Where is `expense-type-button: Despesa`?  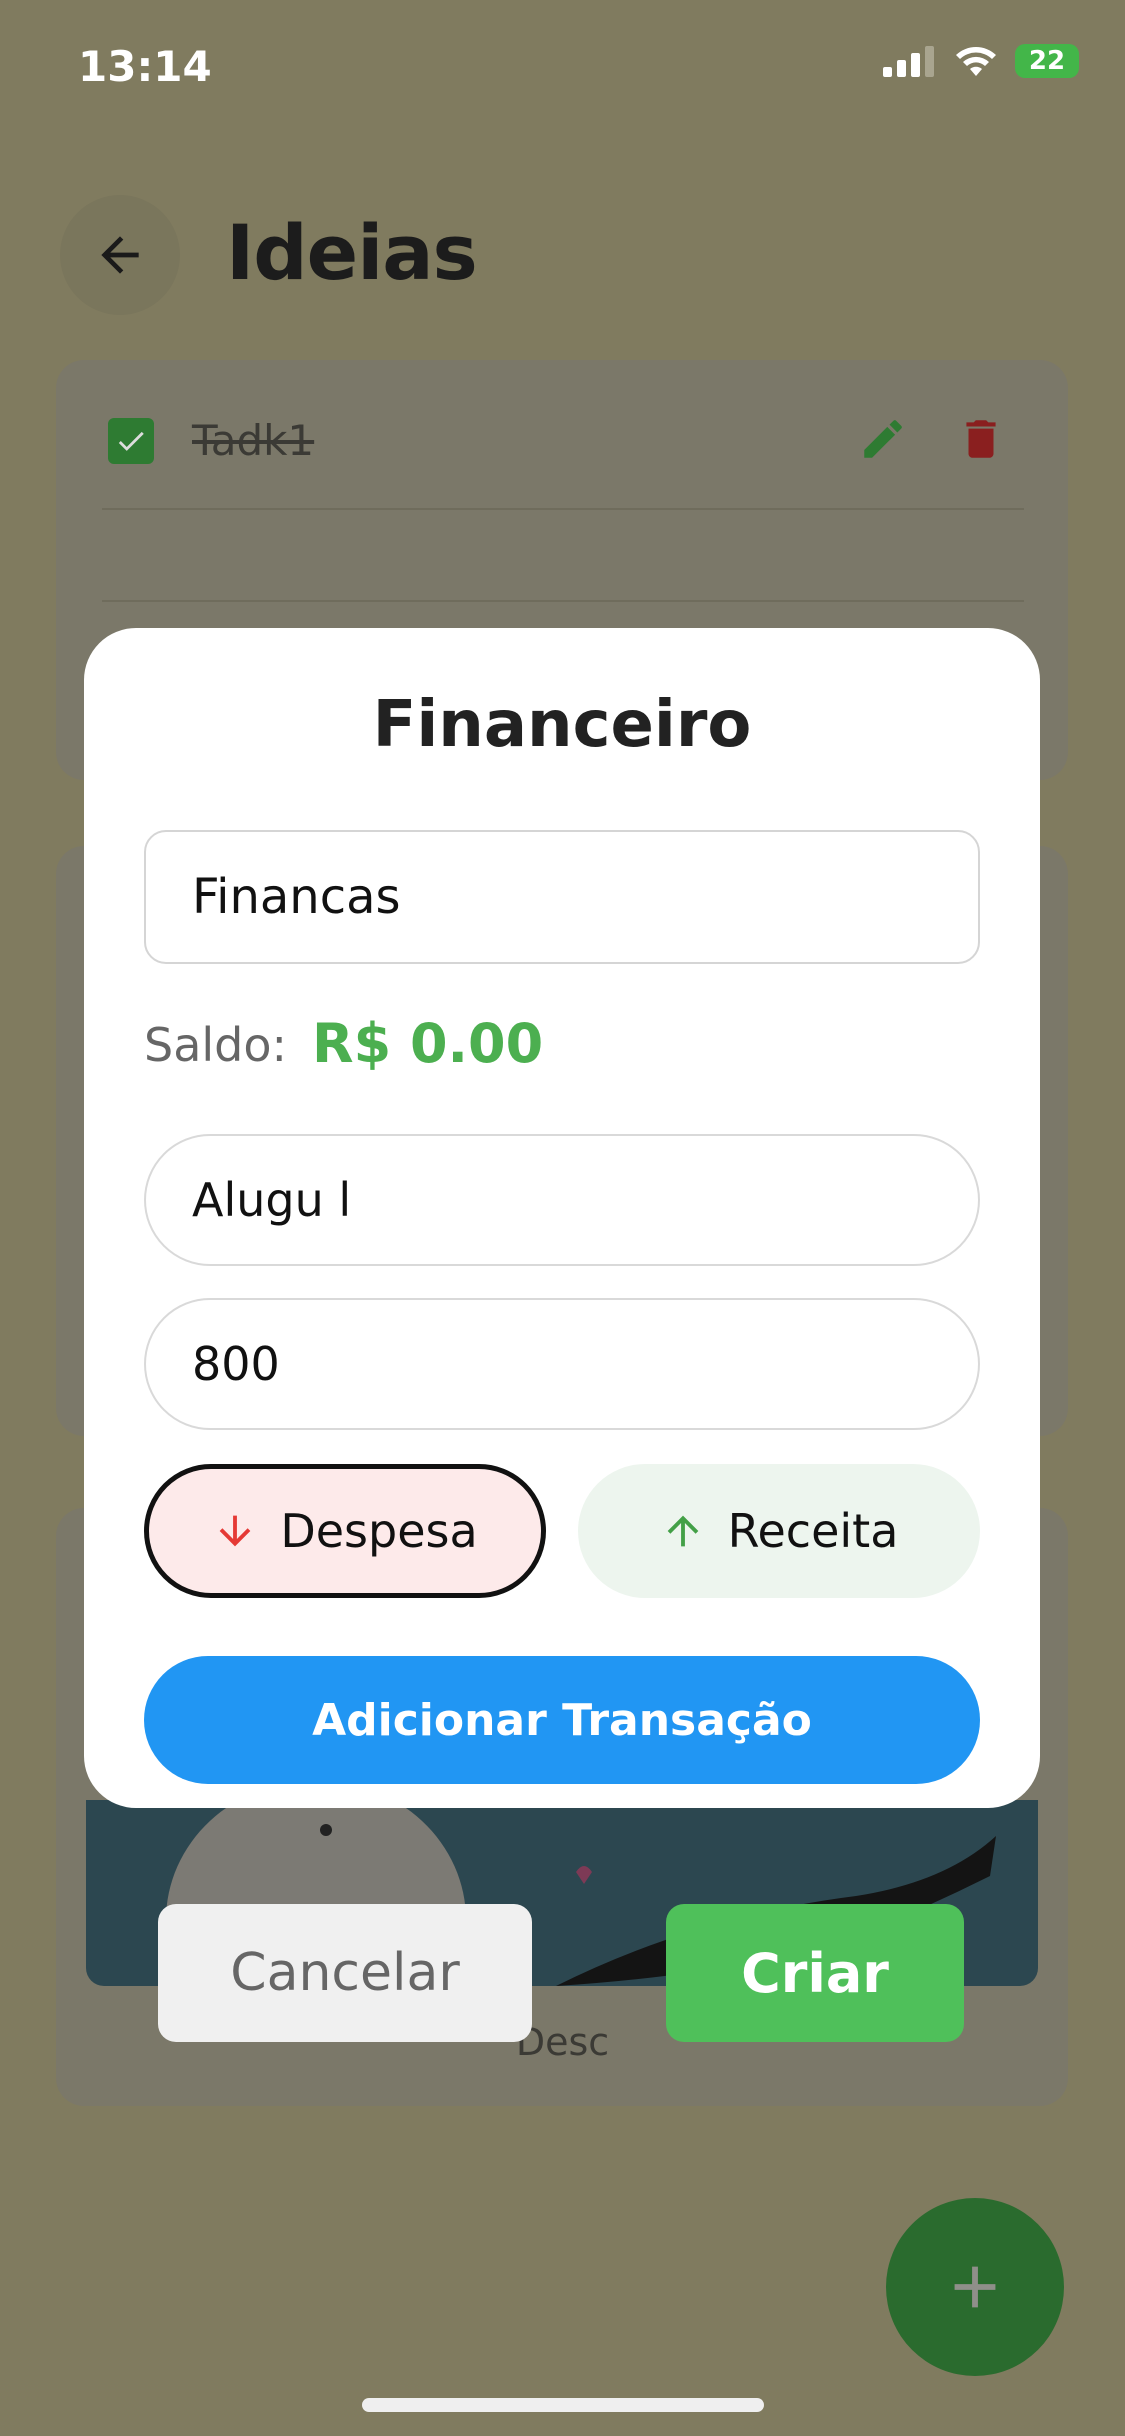 expense-type-button: Despesa is located at coordinates (345, 1531).